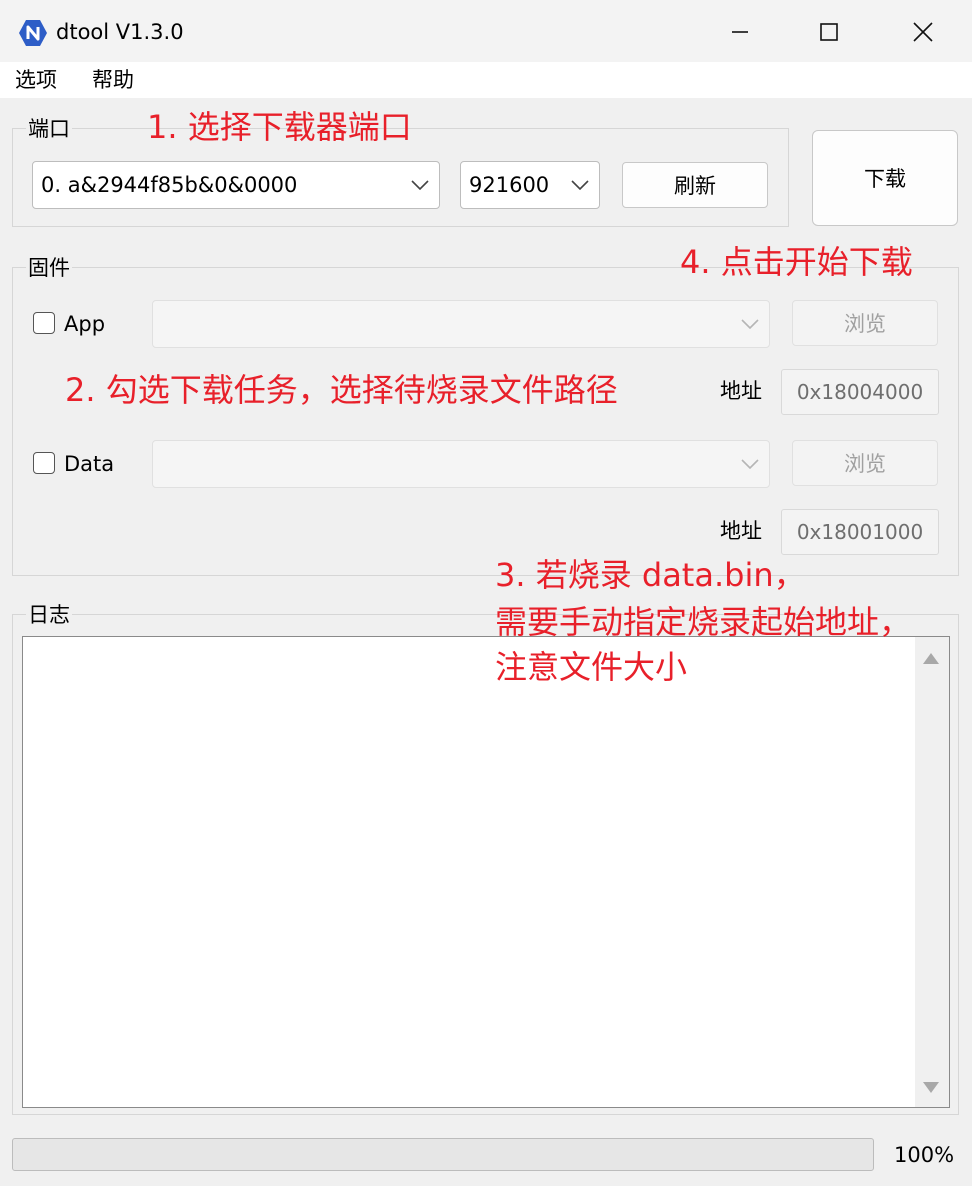 The height and width of the screenshot is (1186, 972). I want to click on close-icon, so click(923, 32).